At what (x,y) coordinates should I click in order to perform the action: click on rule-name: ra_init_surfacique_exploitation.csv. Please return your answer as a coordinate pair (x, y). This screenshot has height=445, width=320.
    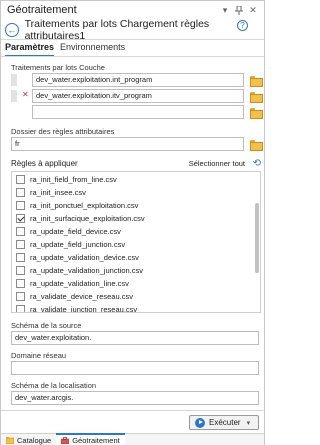
    Looking at the image, I should click on (87, 218).